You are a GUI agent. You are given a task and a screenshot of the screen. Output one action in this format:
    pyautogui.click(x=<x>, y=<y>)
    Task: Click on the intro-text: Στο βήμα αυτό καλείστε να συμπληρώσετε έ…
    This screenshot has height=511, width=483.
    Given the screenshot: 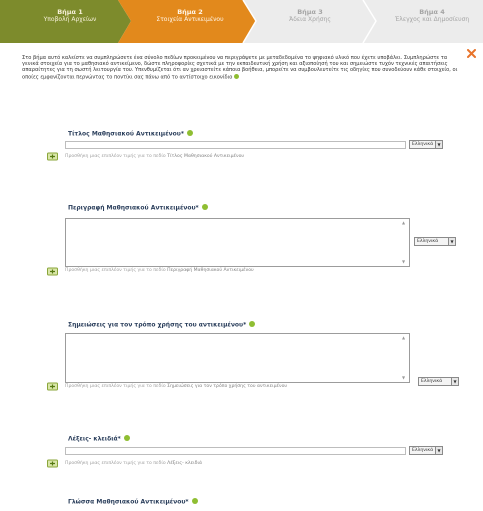 What is the action you would take?
    pyautogui.click(x=240, y=68)
    